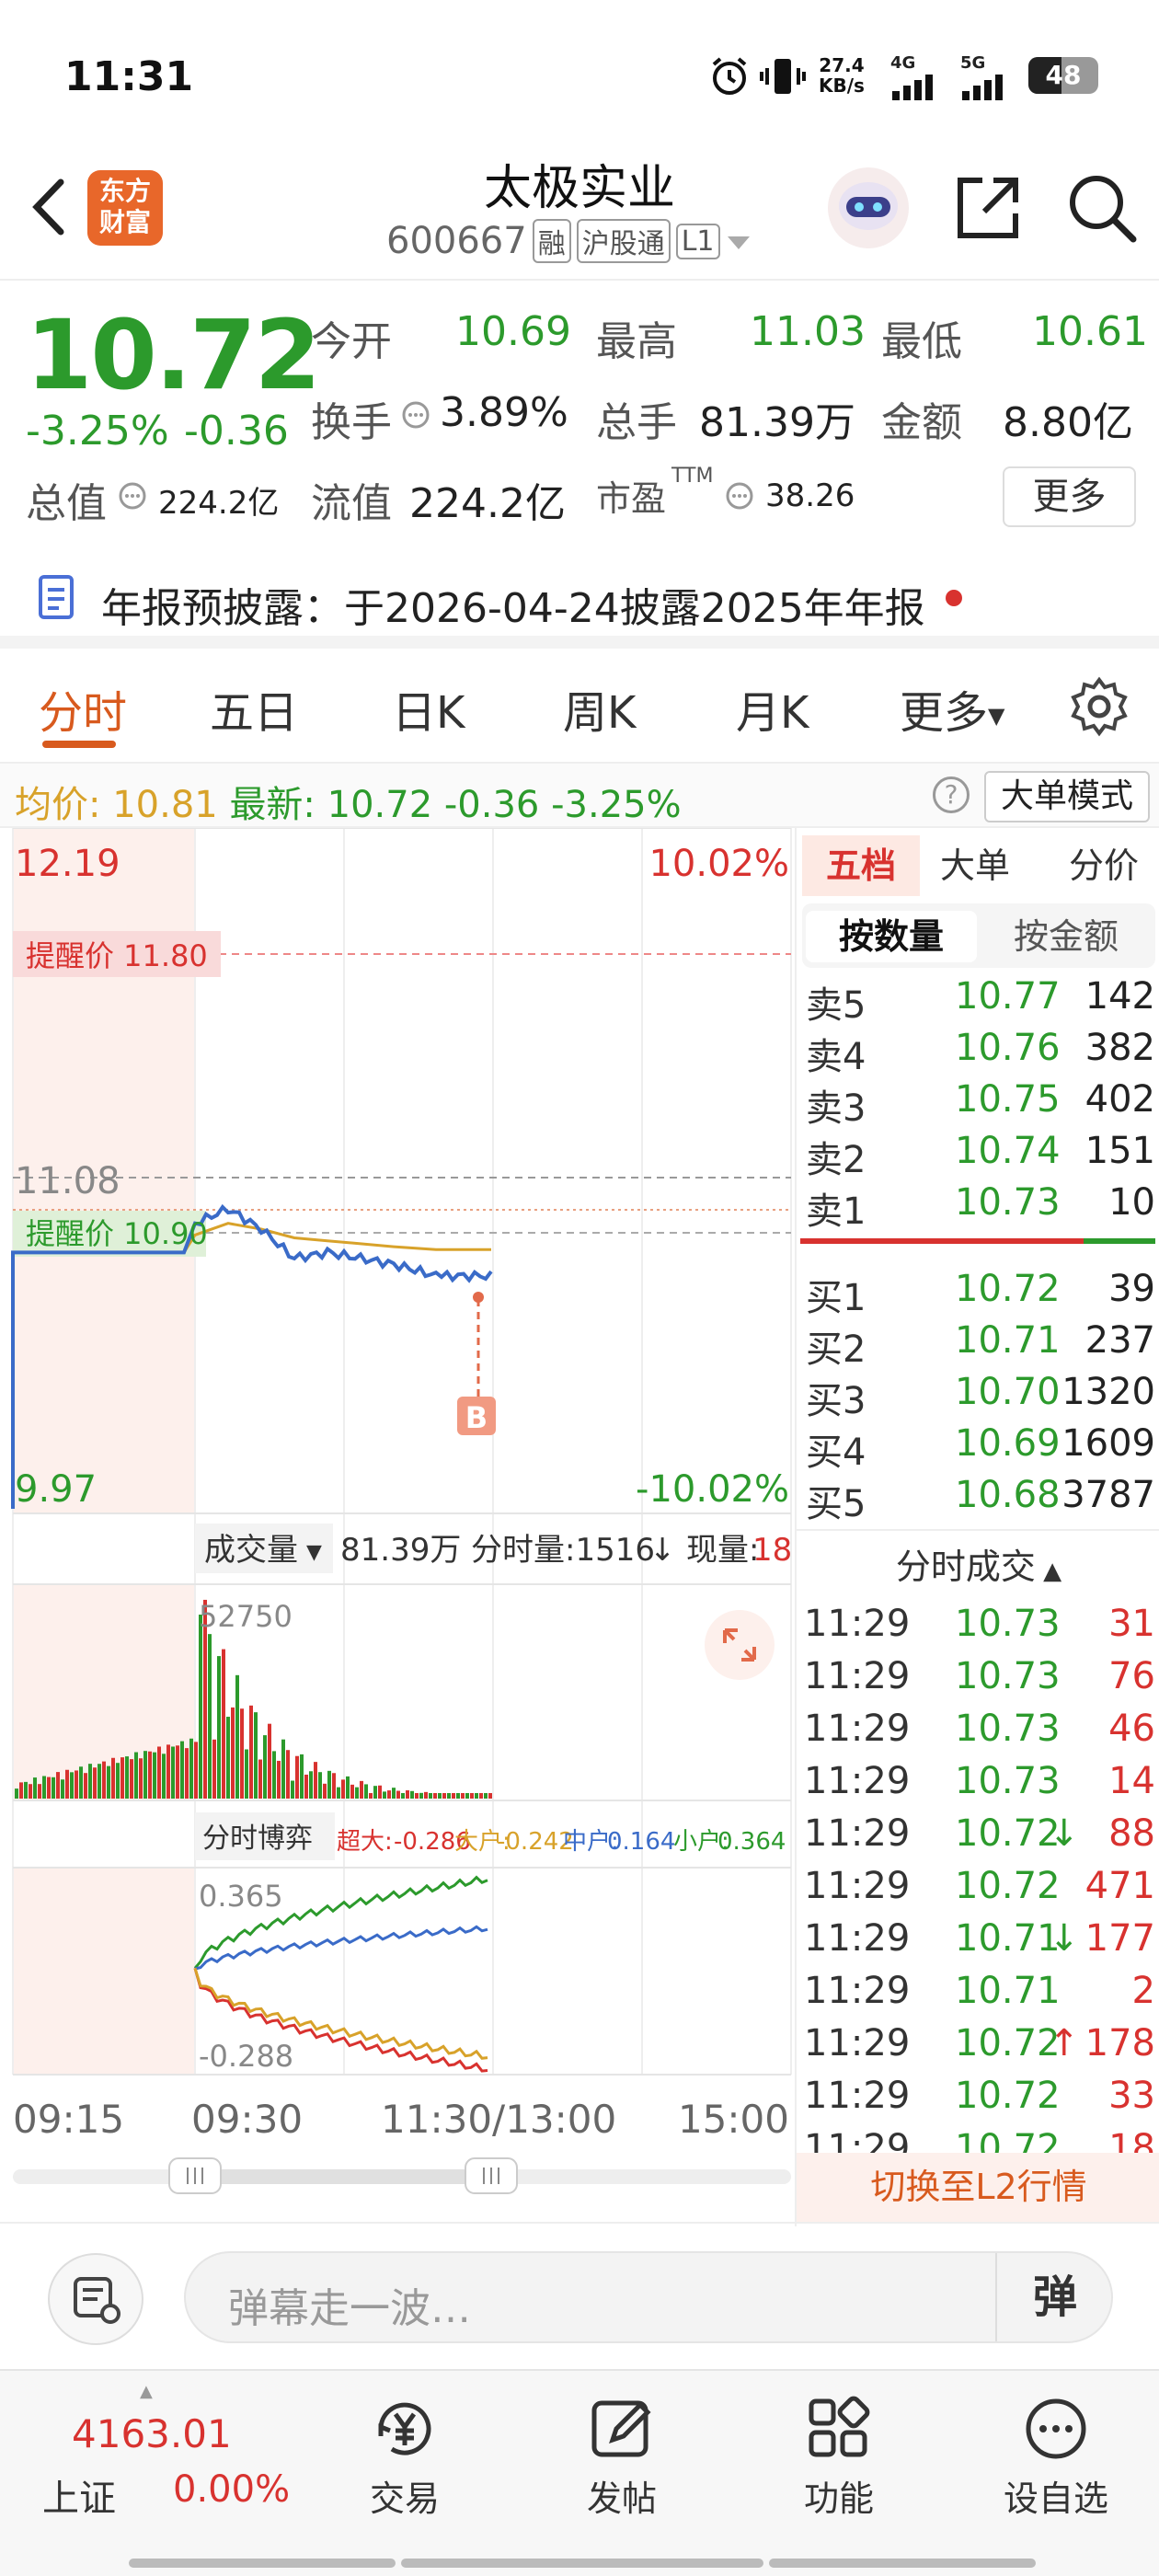  I want to click on level-volume: 39, so click(1131, 1289).